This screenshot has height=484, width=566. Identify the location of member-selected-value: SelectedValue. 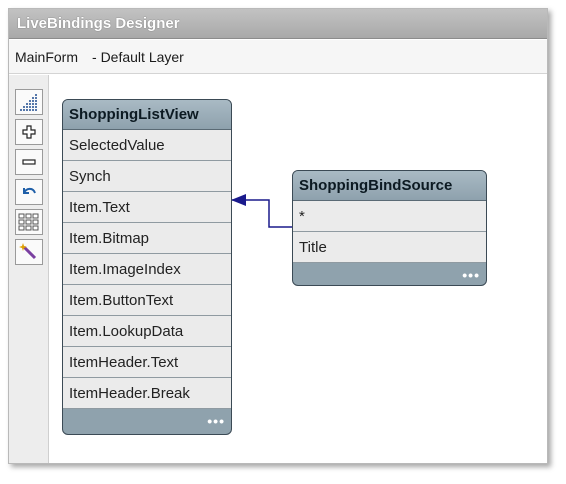
(147, 145).